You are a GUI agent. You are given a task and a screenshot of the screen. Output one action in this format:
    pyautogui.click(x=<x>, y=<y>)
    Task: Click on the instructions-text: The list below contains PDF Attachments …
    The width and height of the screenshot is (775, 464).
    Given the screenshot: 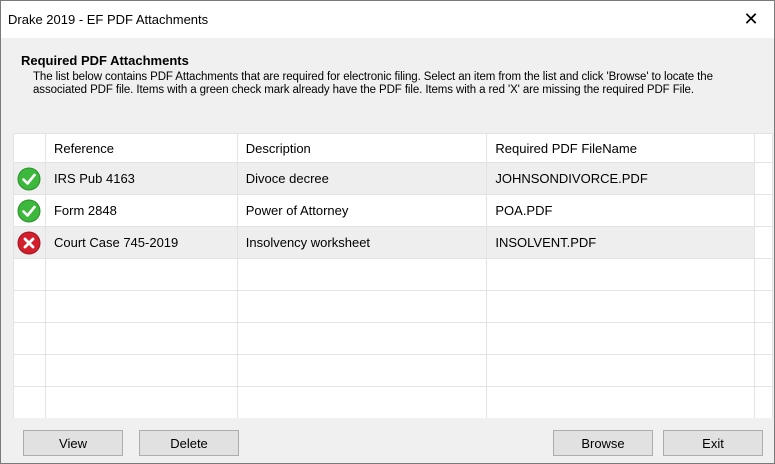 What is the action you would take?
    pyautogui.click(x=373, y=83)
    